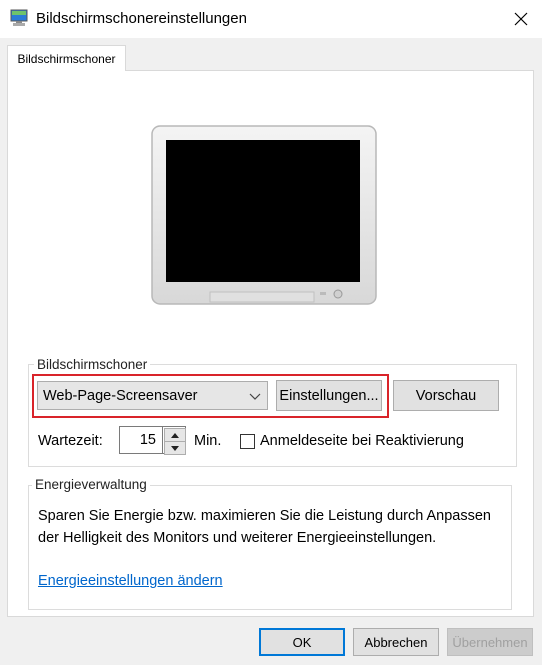 The height and width of the screenshot is (665, 542). What do you see at coordinates (19, 18) in the screenshot?
I see `screen-saver-icon` at bounding box center [19, 18].